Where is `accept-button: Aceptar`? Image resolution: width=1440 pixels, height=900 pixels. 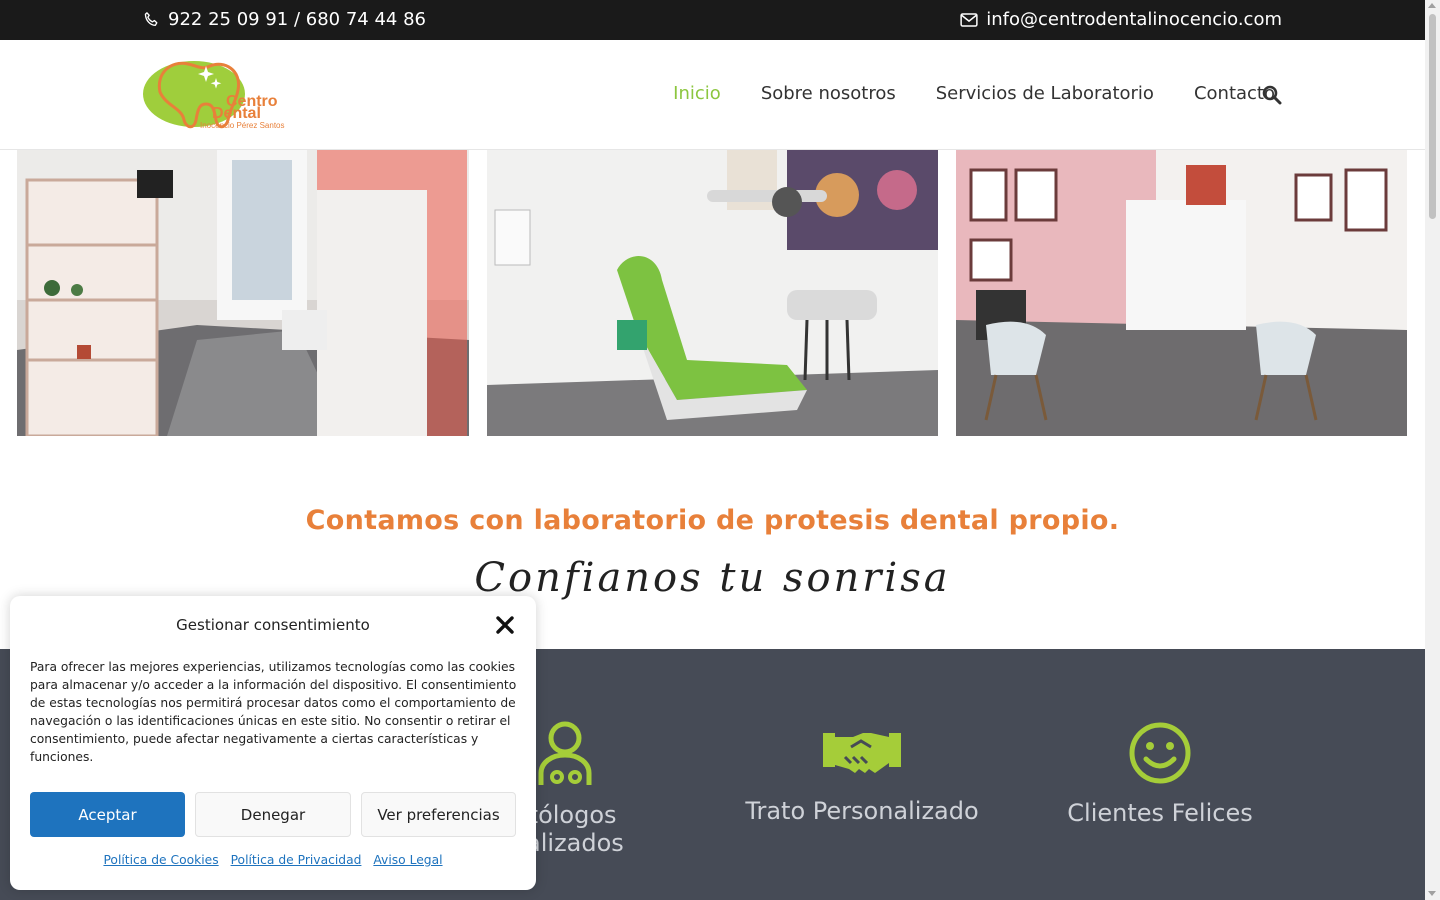
accept-button: Aceptar is located at coordinates (107, 814).